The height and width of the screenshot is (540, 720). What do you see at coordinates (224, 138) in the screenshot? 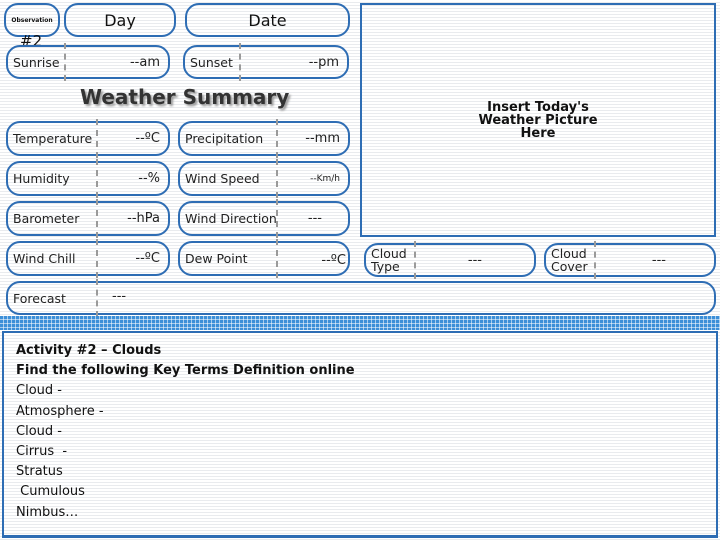
I see `precipitation-label: Precipitation` at bounding box center [224, 138].